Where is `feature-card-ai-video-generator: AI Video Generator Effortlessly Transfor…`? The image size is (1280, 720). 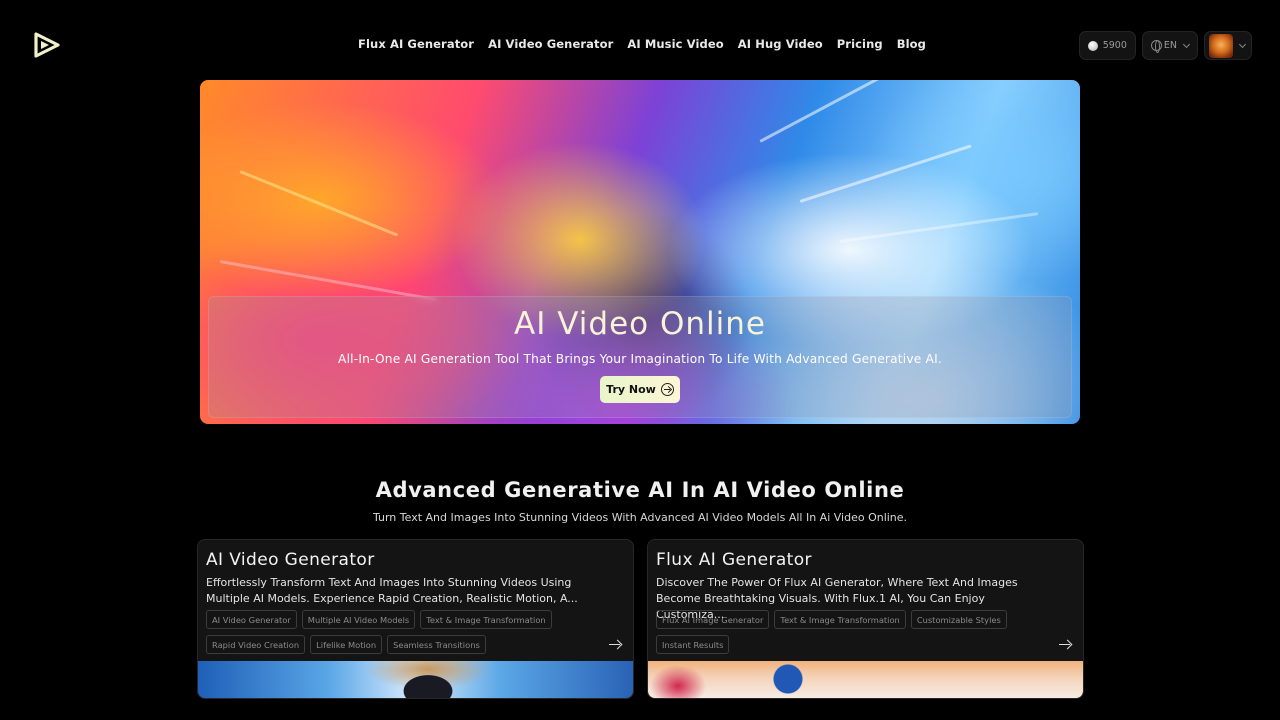 feature-card-ai-video-generator: AI Video Generator Effortlessly Transfor… is located at coordinates (415, 619).